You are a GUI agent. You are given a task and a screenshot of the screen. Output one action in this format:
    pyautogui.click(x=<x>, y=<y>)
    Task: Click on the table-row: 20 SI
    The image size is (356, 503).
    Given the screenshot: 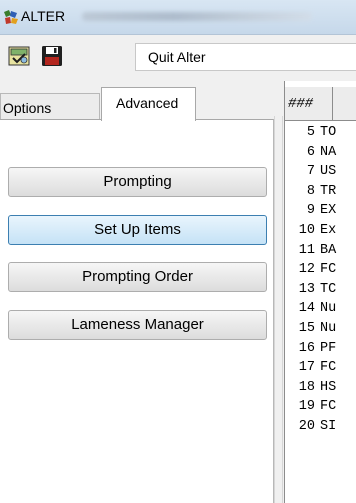 What is the action you would take?
    pyautogui.click(x=320, y=427)
    